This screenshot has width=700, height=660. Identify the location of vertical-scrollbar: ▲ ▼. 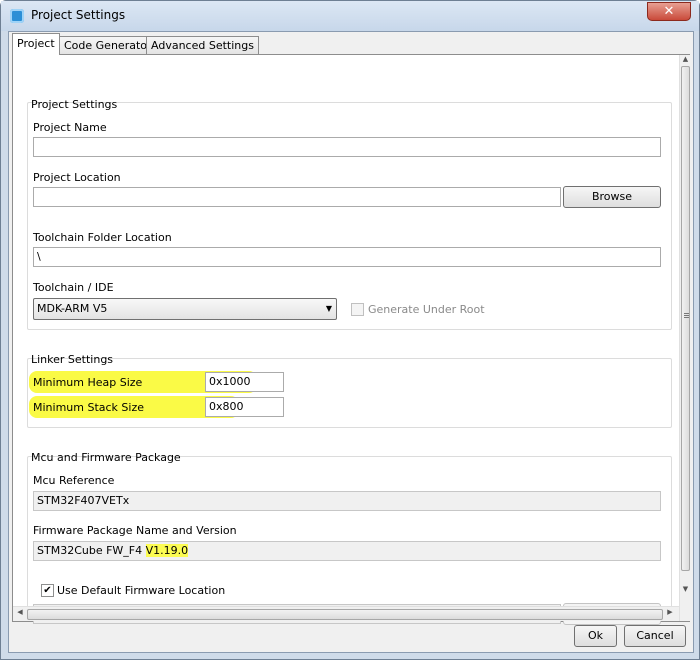
(684, 338).